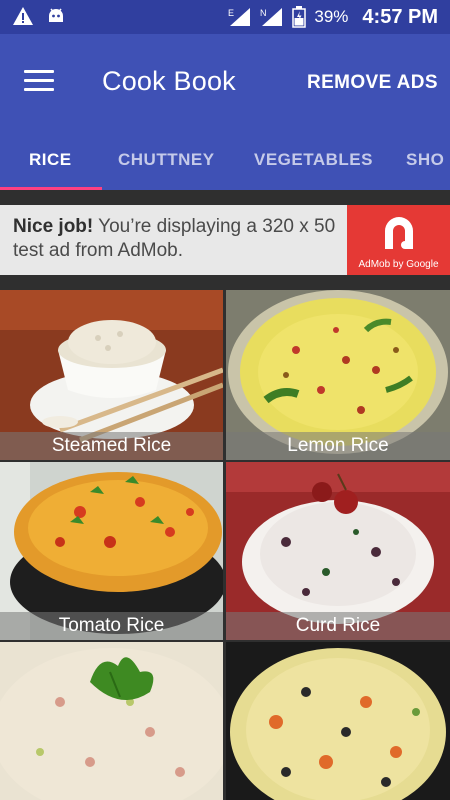 The image size is (450, 800). I want to click on recipe-name: Curd Rice, so click(338, 626).